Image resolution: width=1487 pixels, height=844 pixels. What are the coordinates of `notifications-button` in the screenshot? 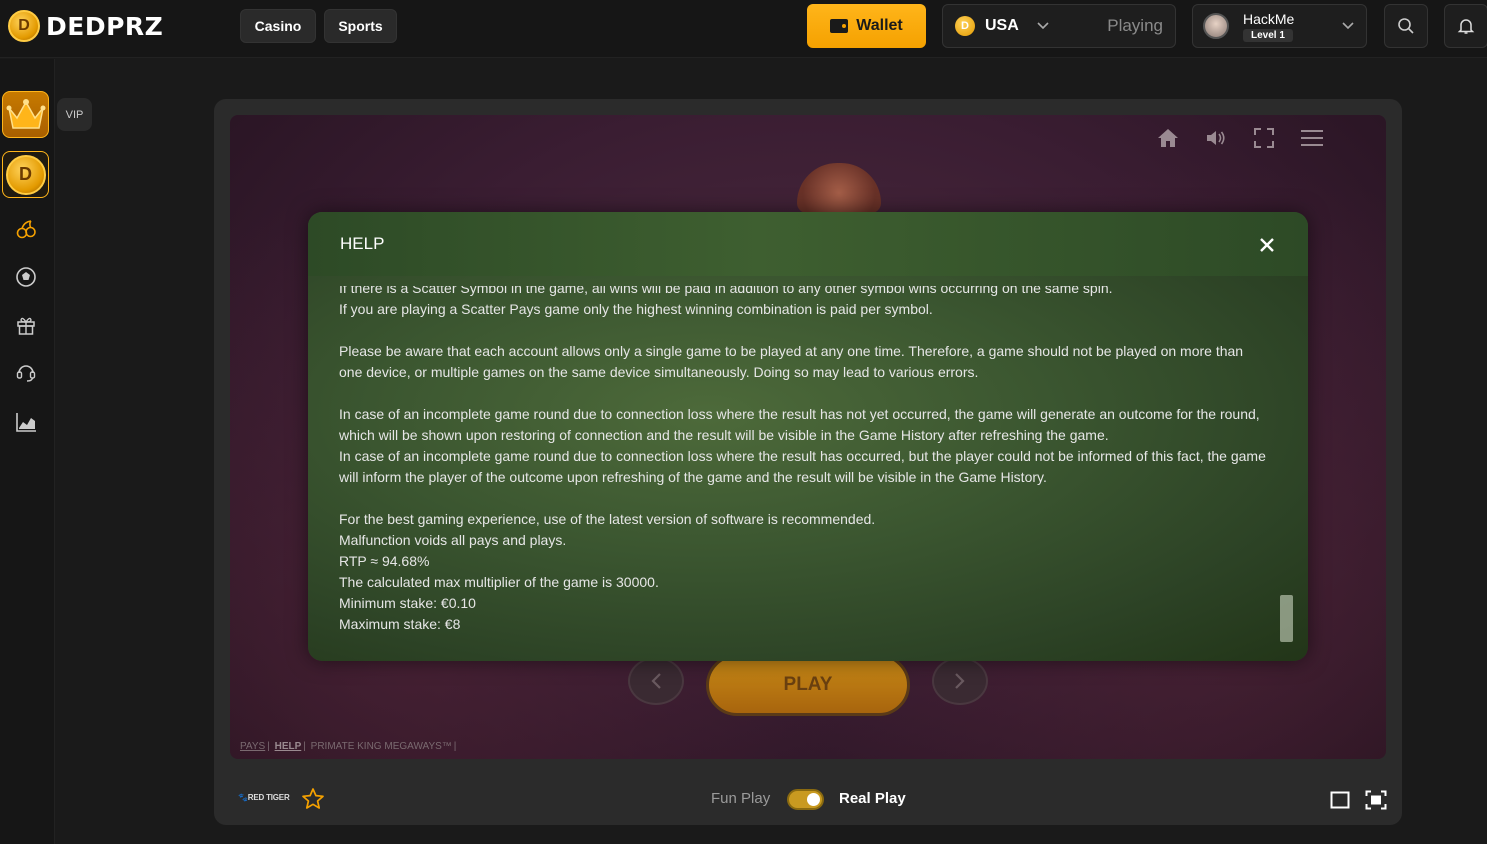 It's located at (1465, 26).